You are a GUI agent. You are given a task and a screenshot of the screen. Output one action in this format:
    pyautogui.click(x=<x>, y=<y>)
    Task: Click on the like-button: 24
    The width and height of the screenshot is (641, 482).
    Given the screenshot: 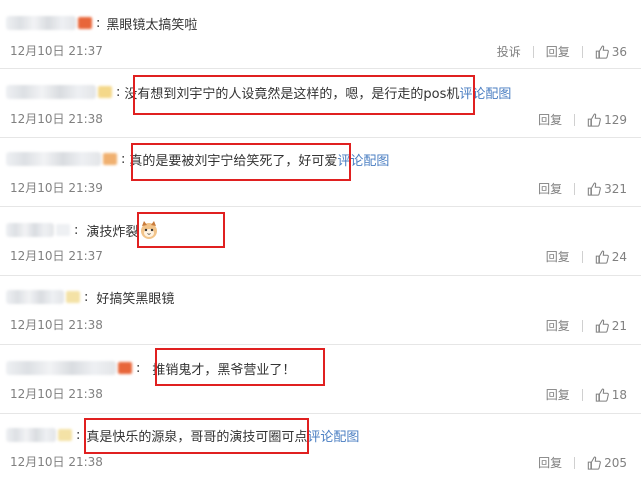 What is the action you would take?
    pyautogui.click(x=611, y=257)
    